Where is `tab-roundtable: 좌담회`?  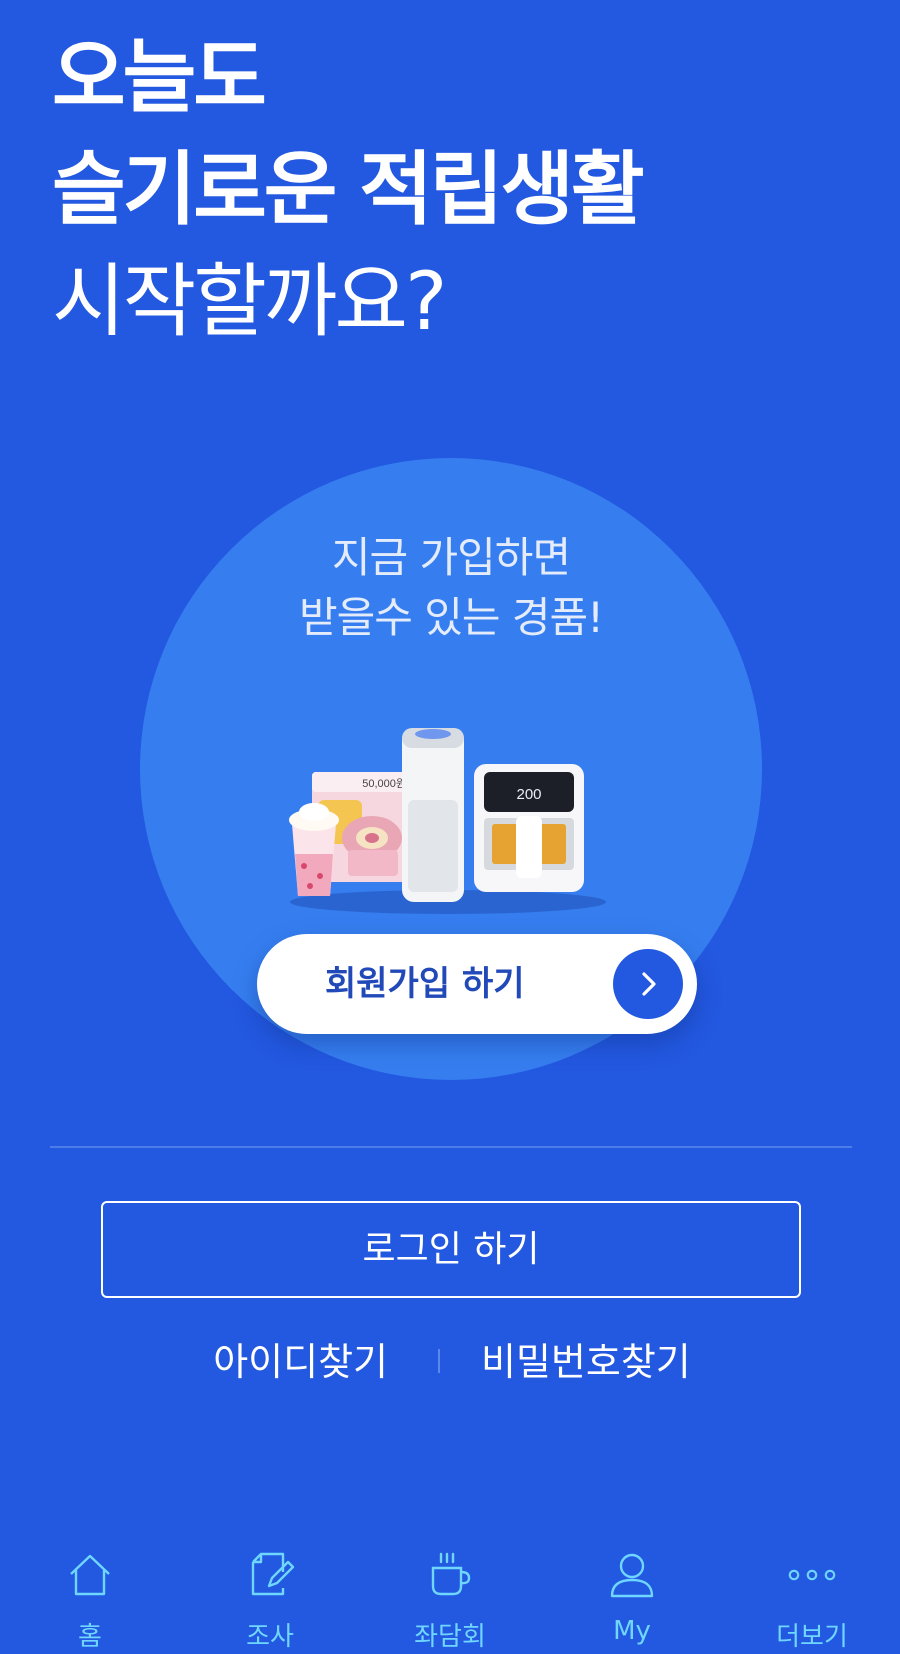
tab-roundtable: 좌담회 is located at coordinates (450, 1597).